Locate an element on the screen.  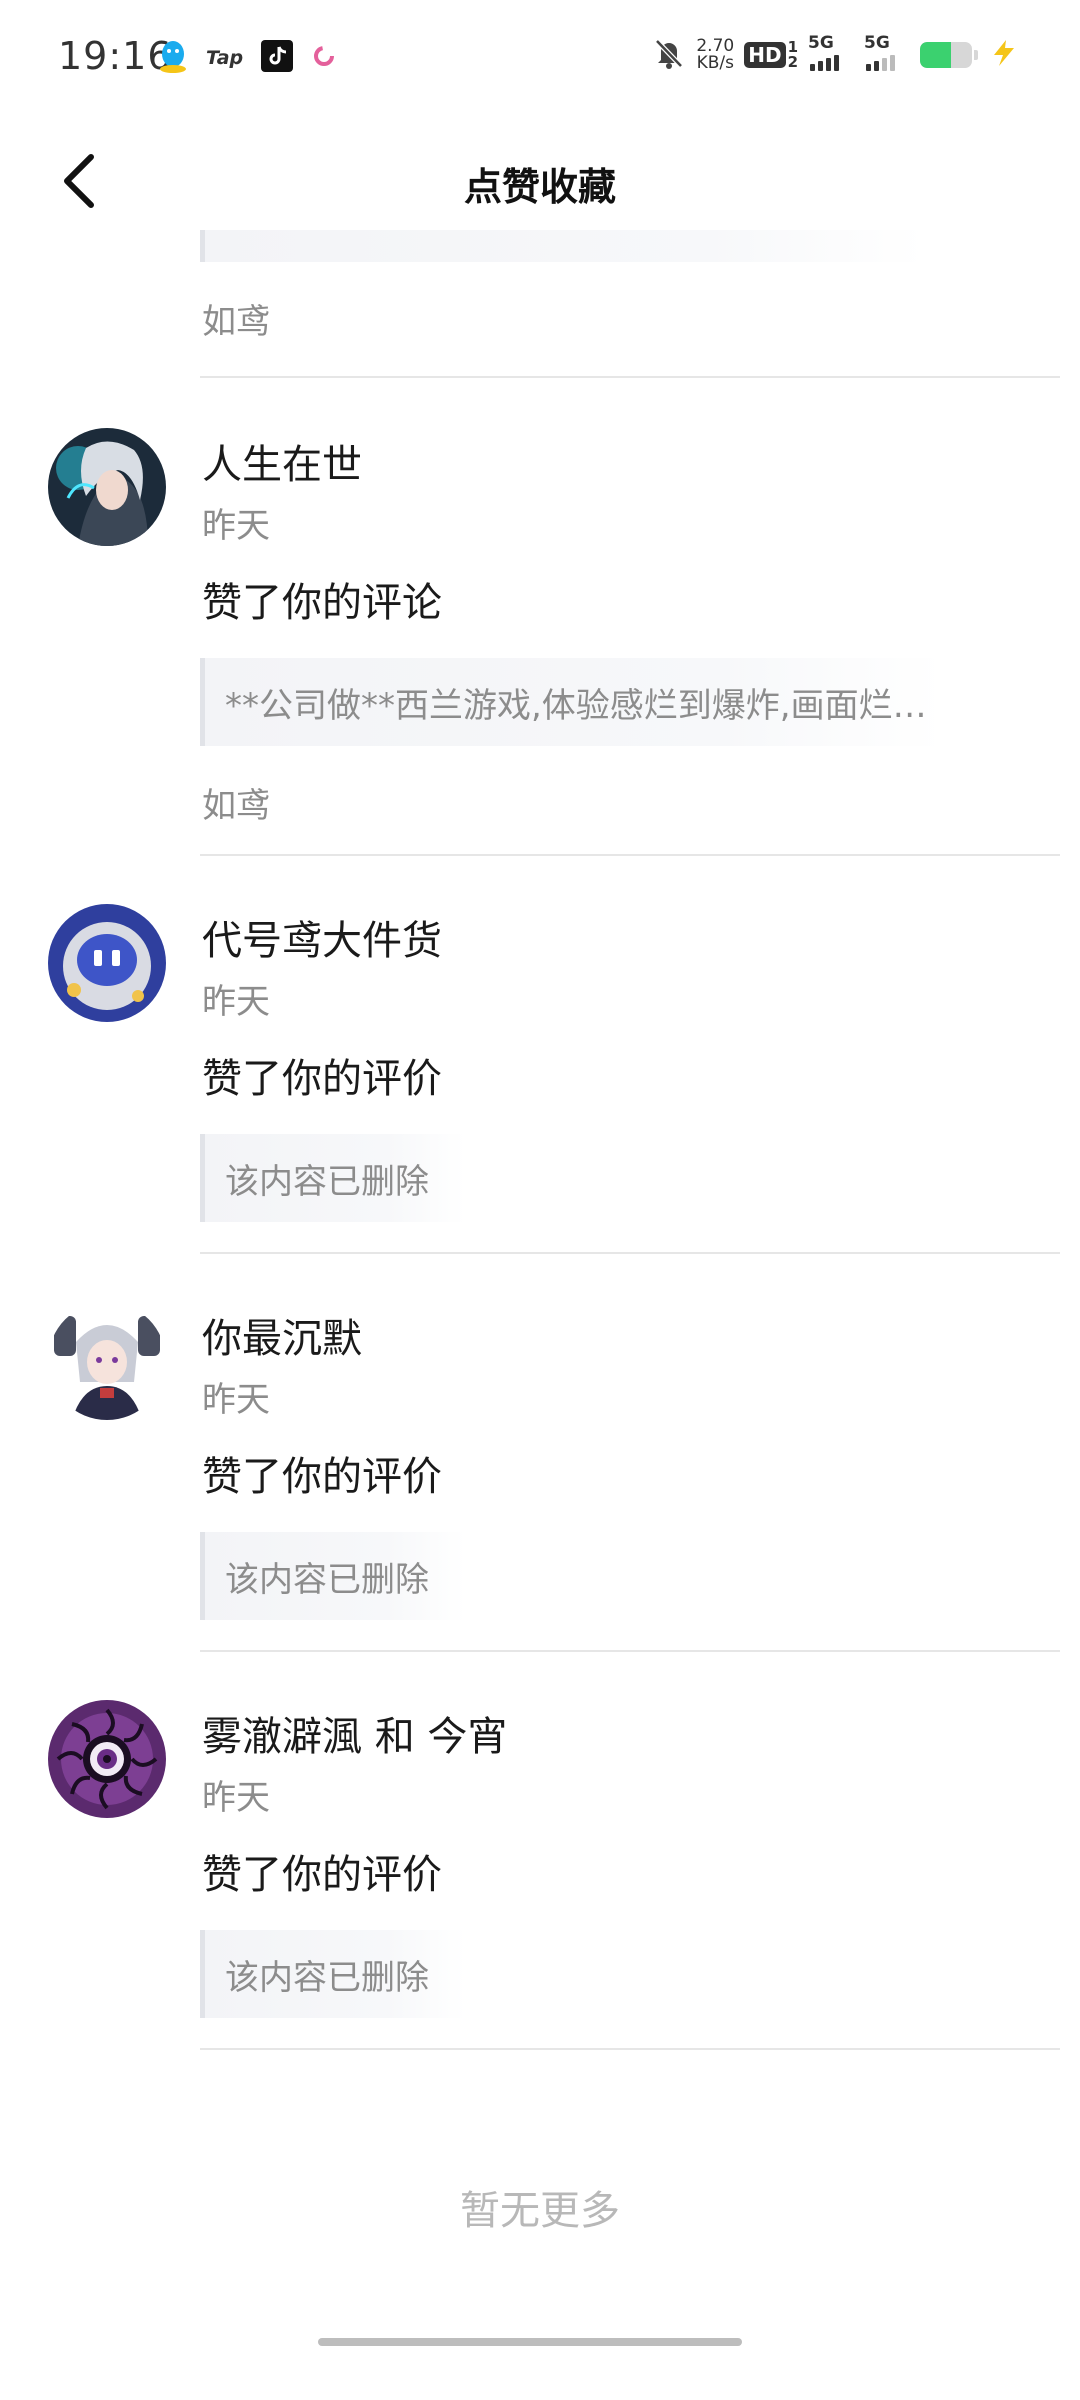
status-bar: 19:16 Tap 2.70 KB/s HD 1 2 5G 5G is located at coordinates (540, 60).